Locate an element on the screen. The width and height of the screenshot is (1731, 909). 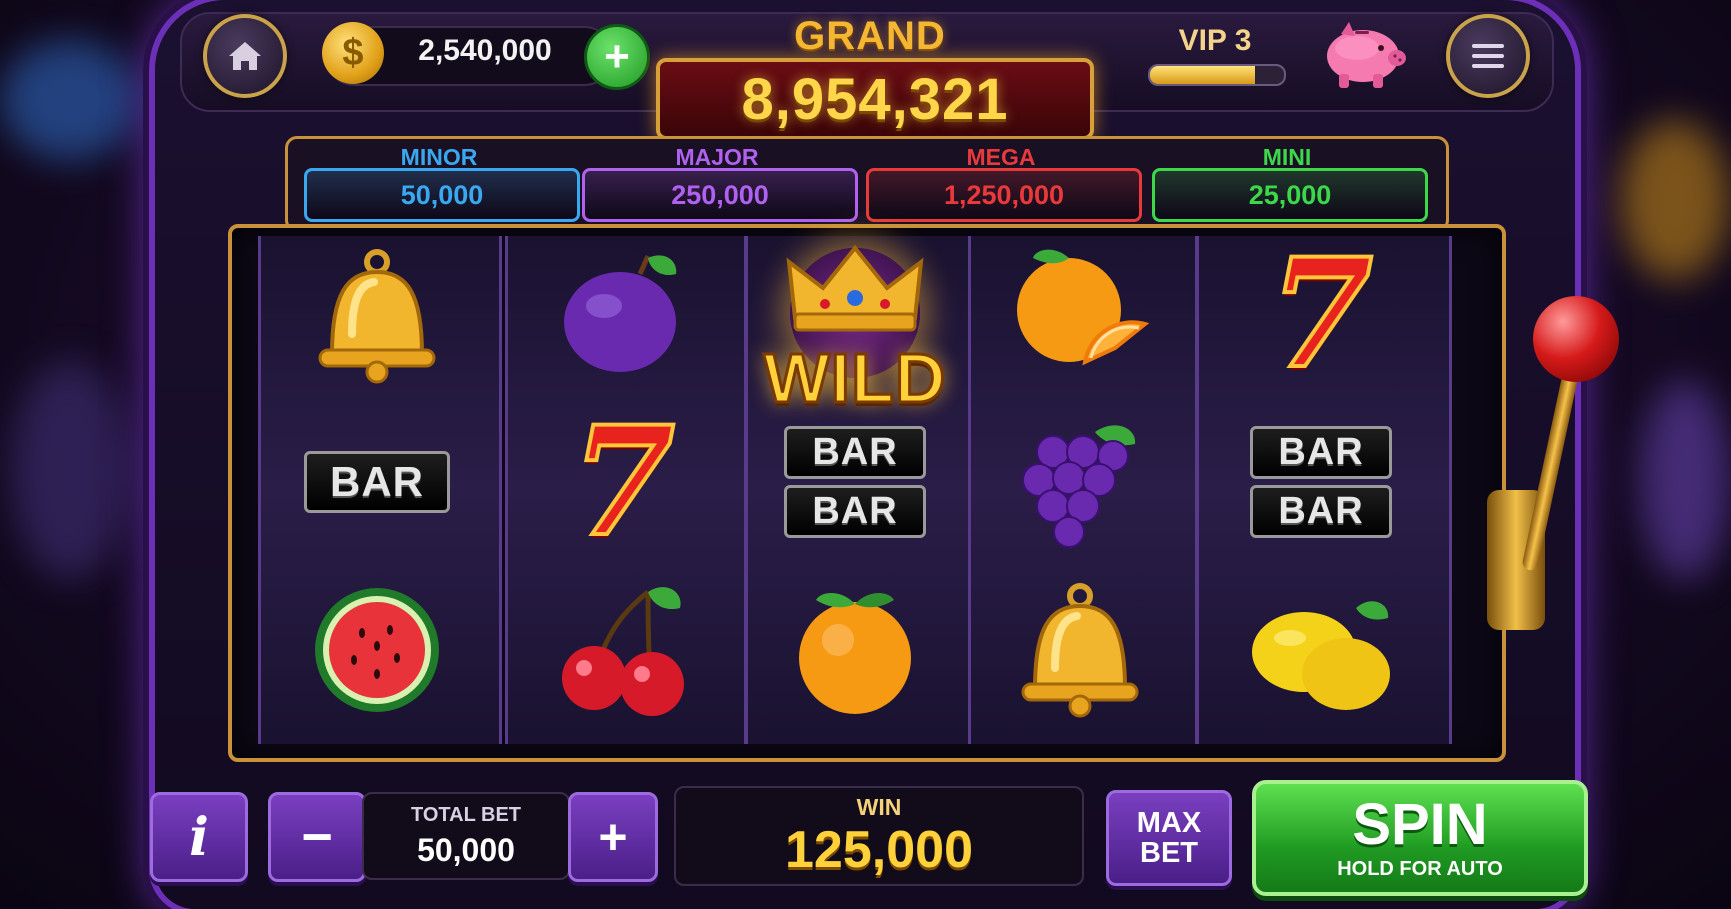
jackpot-mega-value: 1,250,000 is located at coordinates (1004, 195).